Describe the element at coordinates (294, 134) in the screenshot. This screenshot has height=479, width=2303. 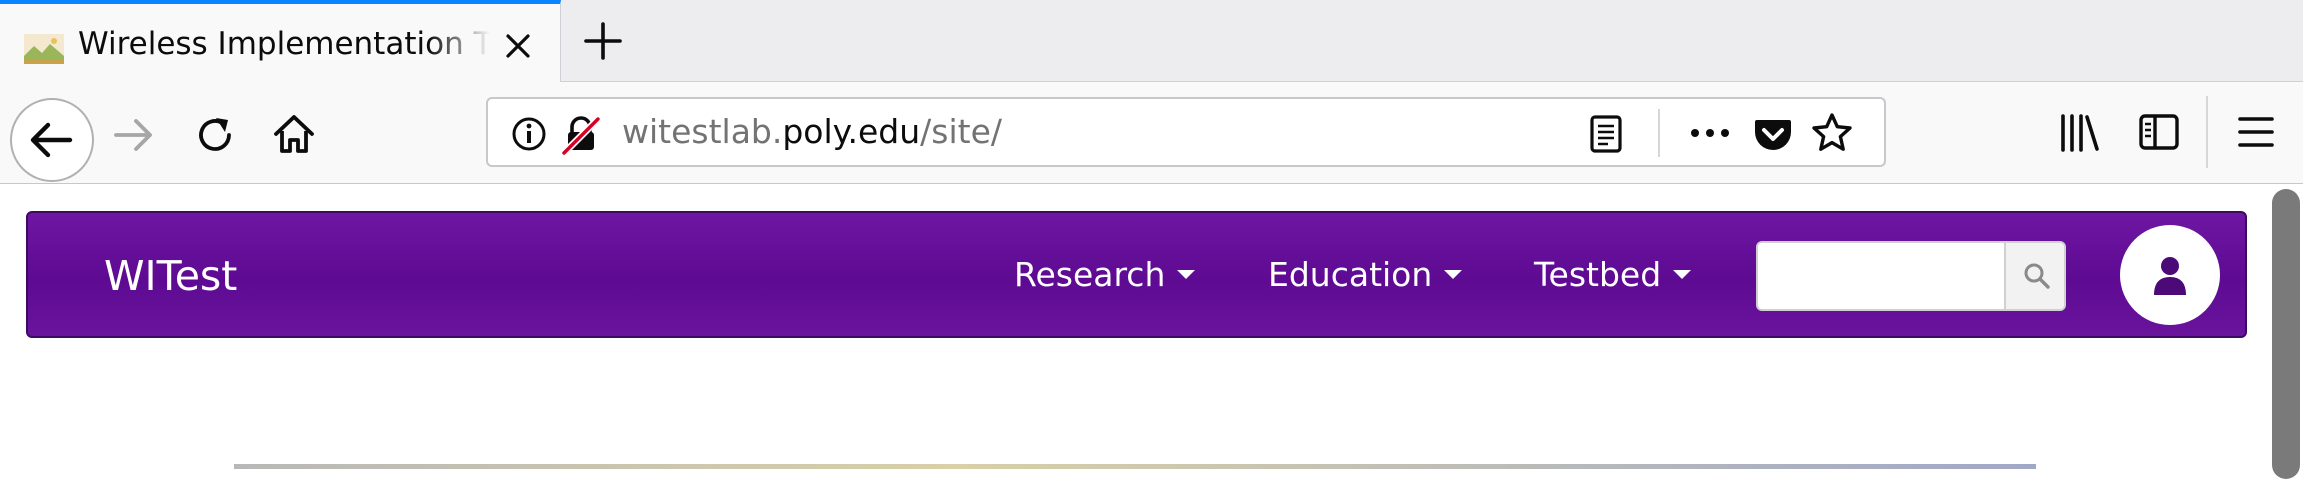
I see `home-icon` at that location.